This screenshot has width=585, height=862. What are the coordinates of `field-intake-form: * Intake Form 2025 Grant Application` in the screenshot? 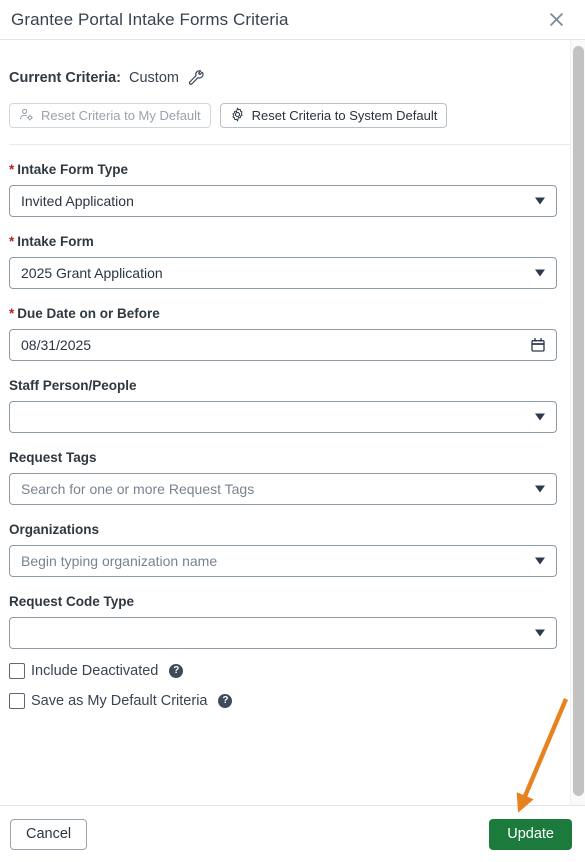 It's located at (291, 261).